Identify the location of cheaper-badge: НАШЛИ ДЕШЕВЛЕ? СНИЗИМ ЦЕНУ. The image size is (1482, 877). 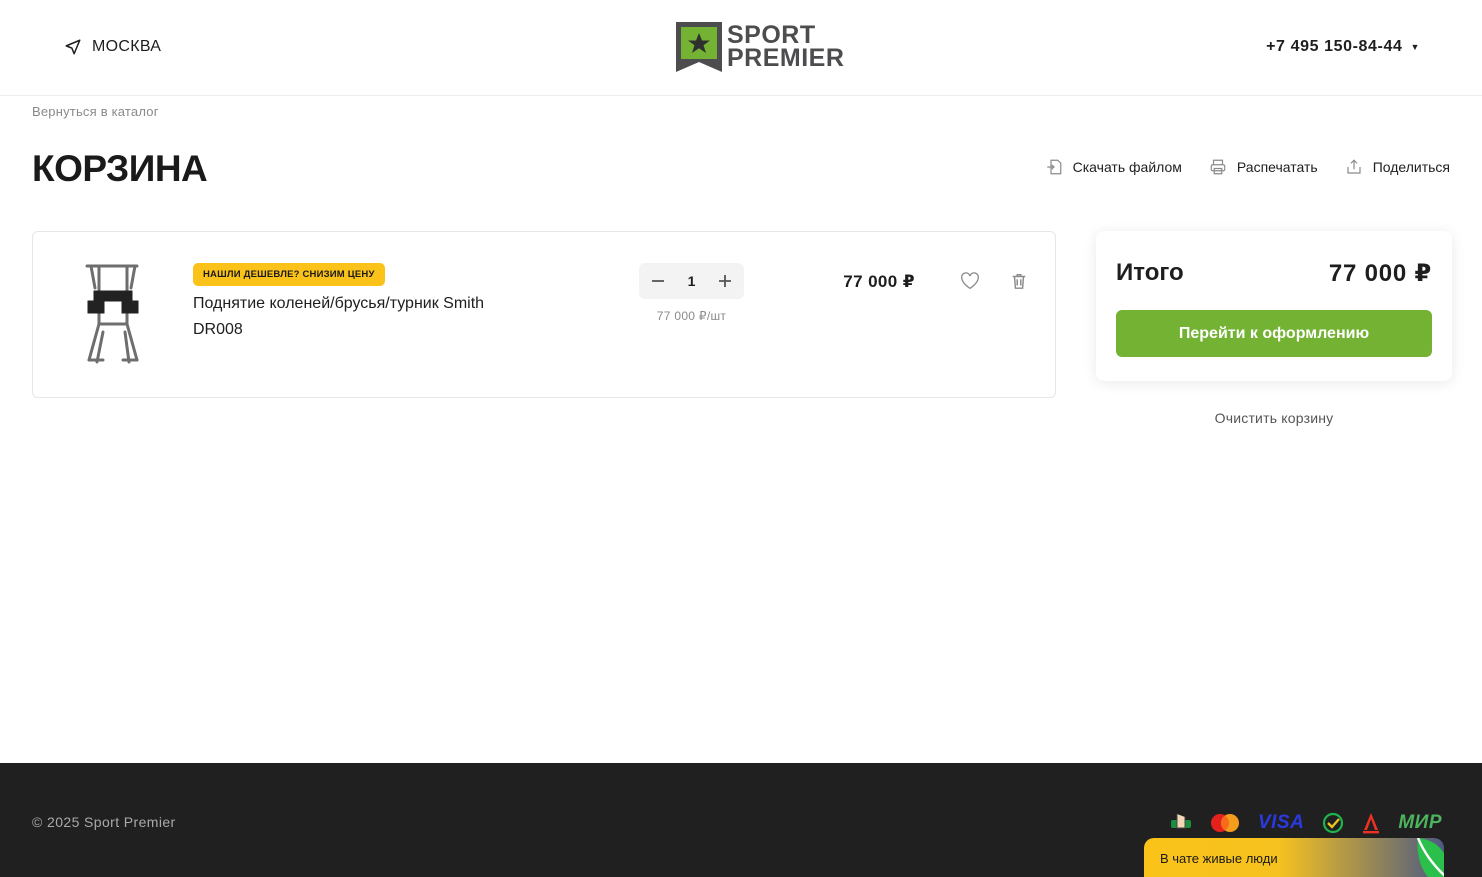
(289, 274).